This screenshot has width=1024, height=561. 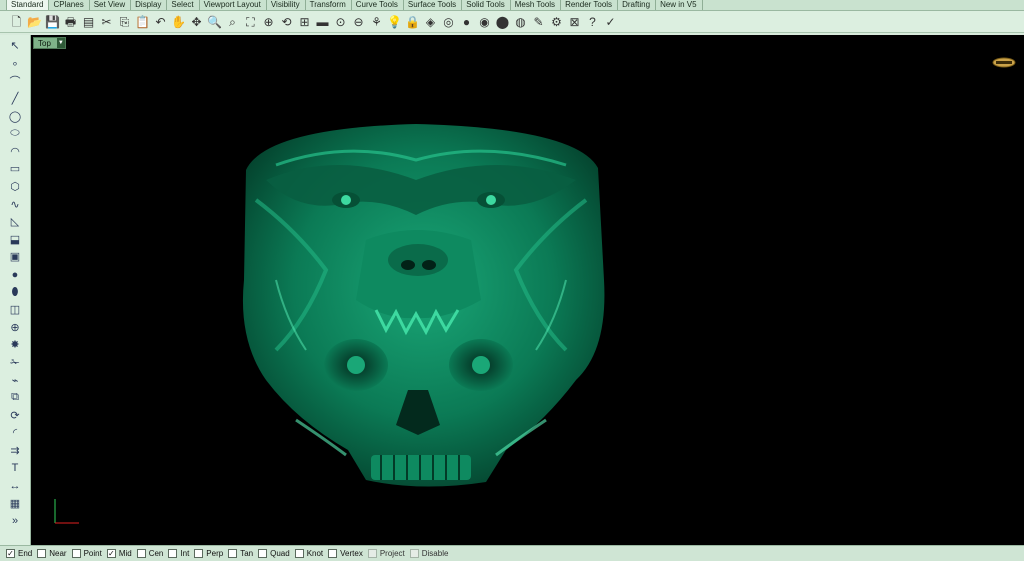 I want to click on cylinder-icon: ⬮, so click(x=15, y=292).